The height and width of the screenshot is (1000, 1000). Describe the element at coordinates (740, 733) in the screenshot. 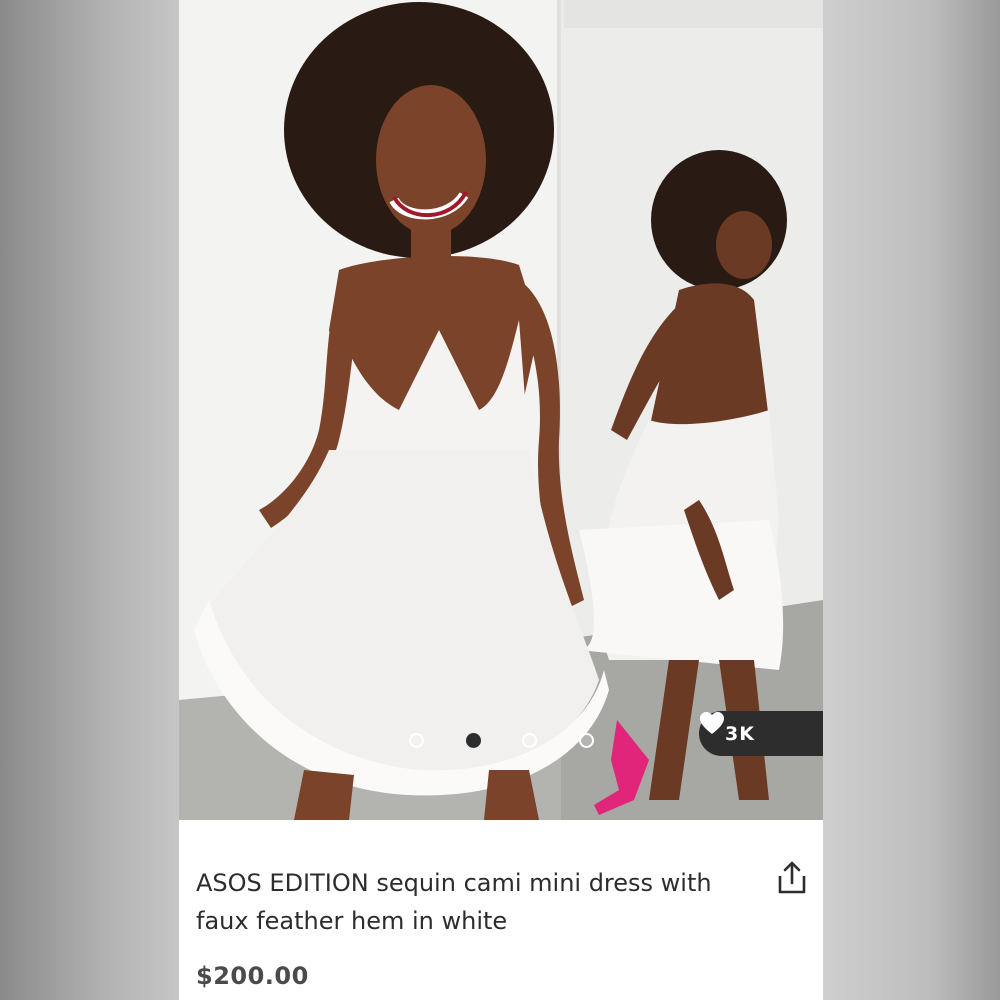

I see `saves-count: 3K` at that location.